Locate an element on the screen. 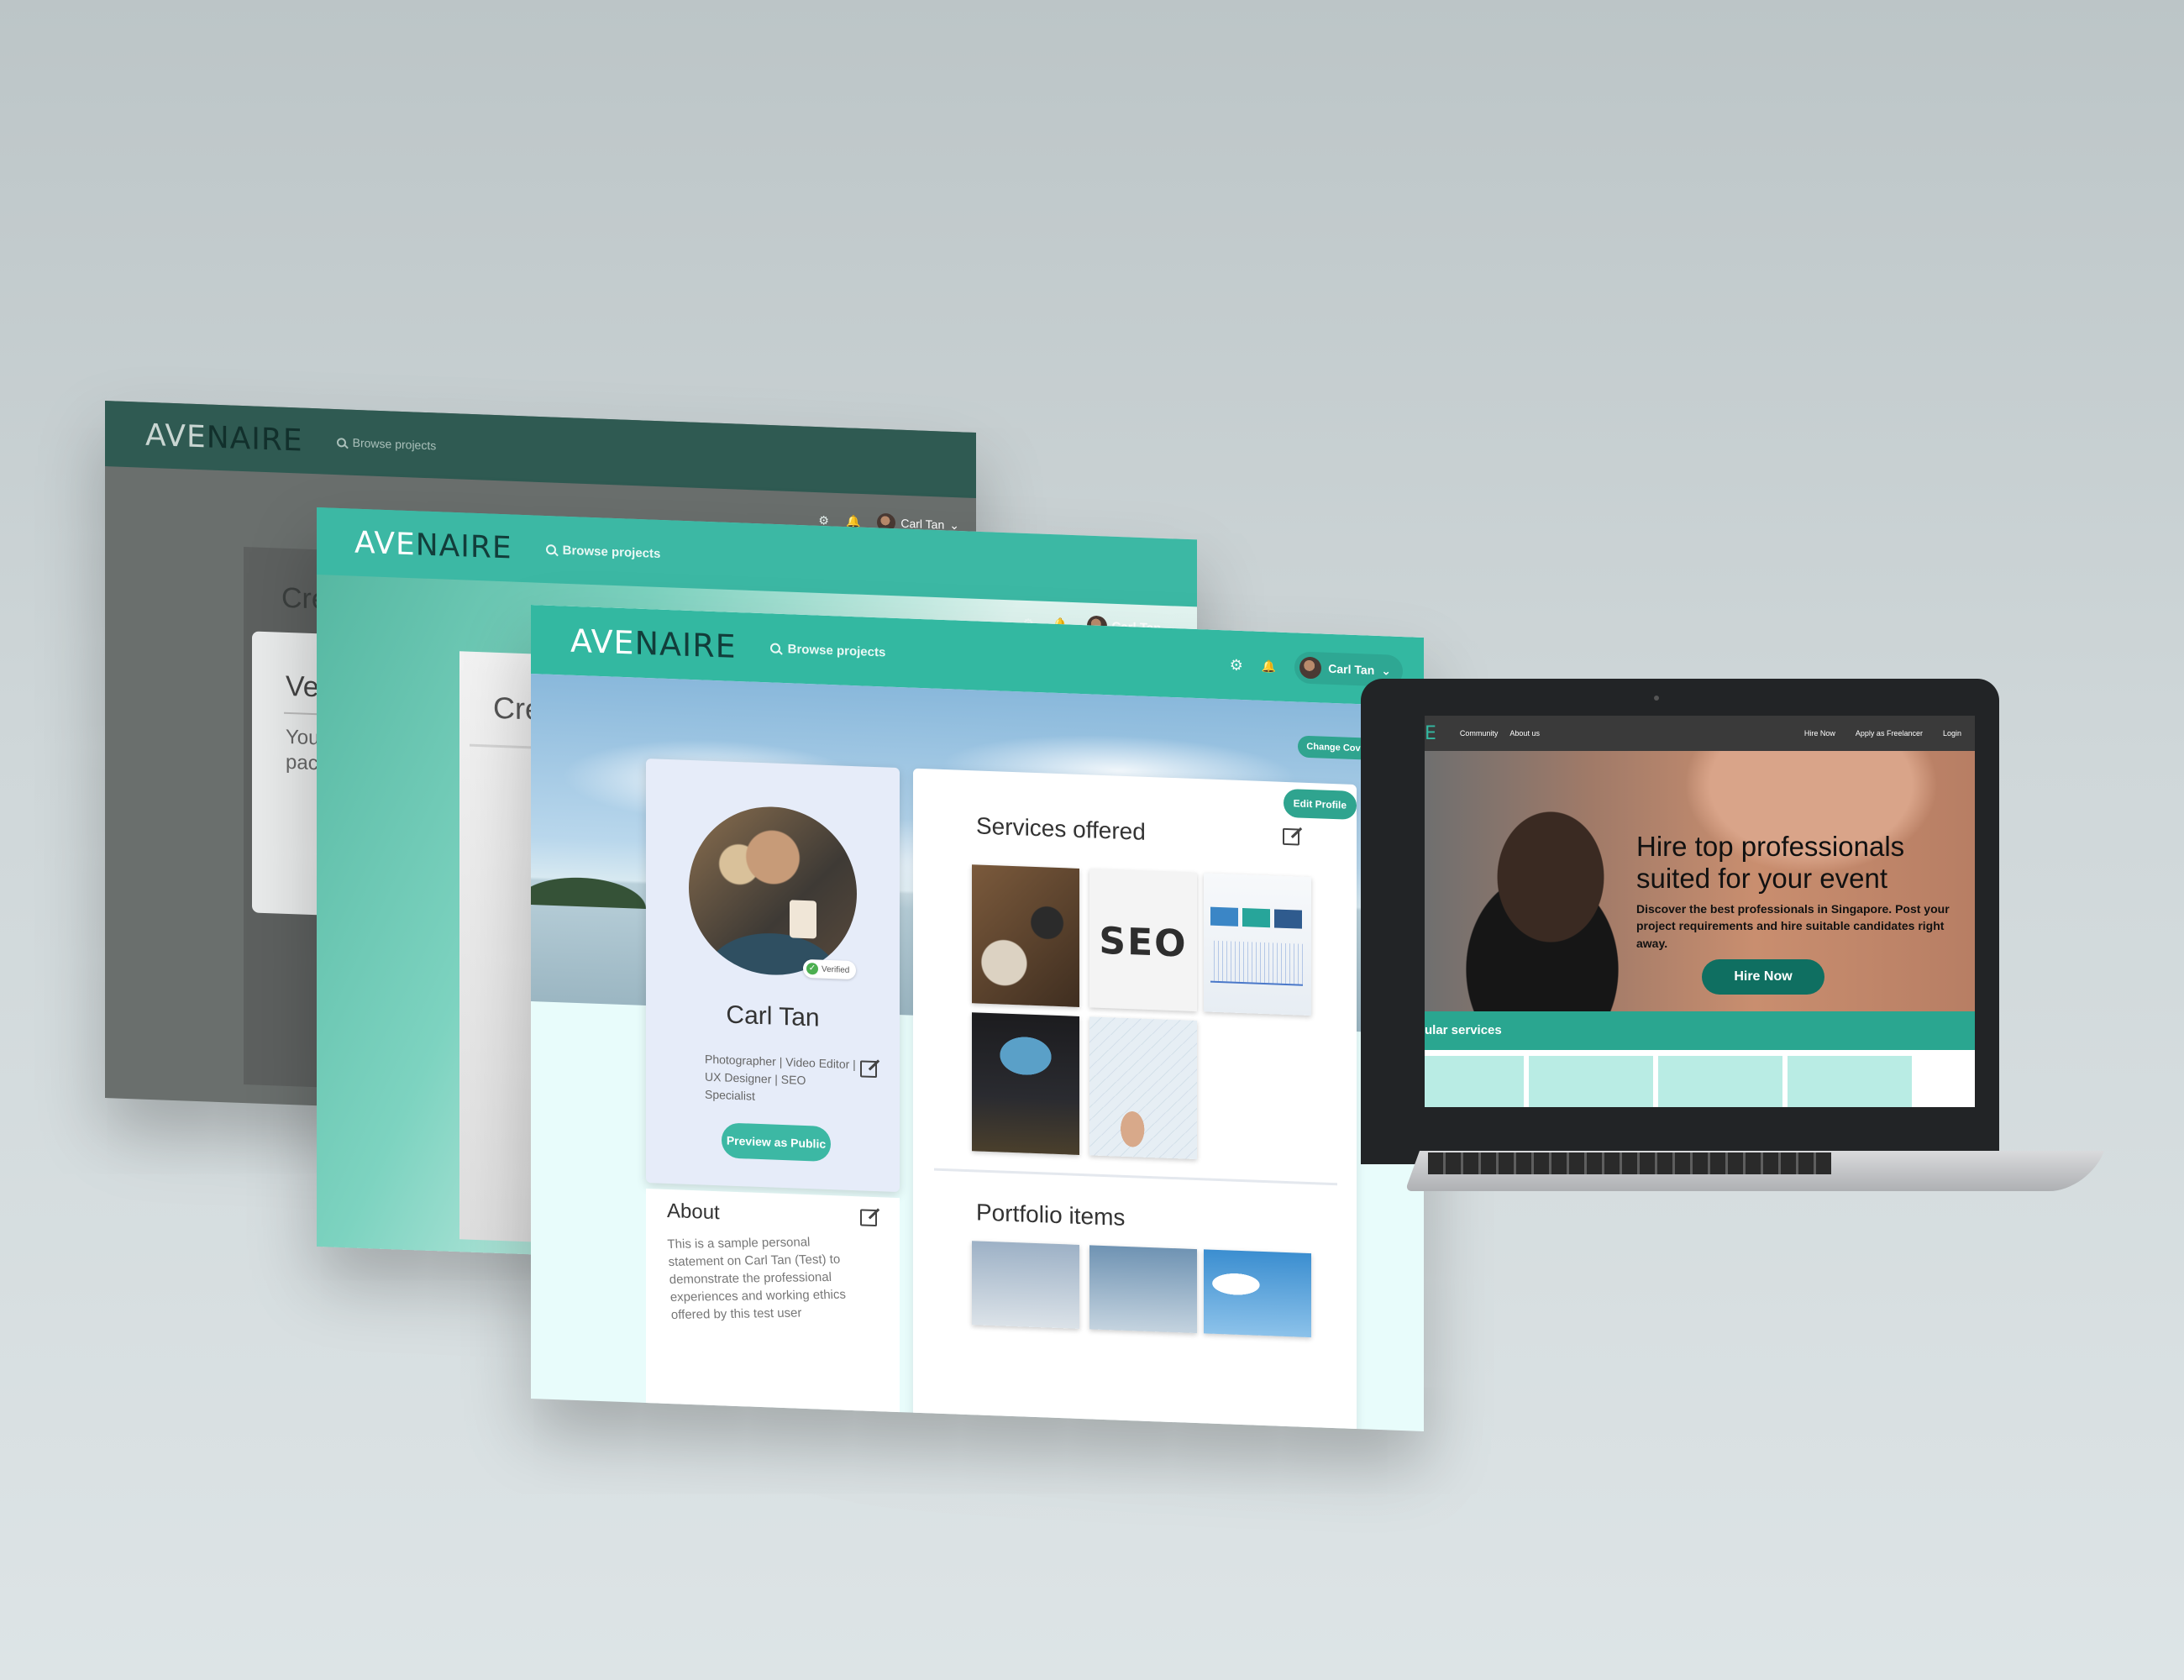  coffee-cup is located at coordinates (803, 919).